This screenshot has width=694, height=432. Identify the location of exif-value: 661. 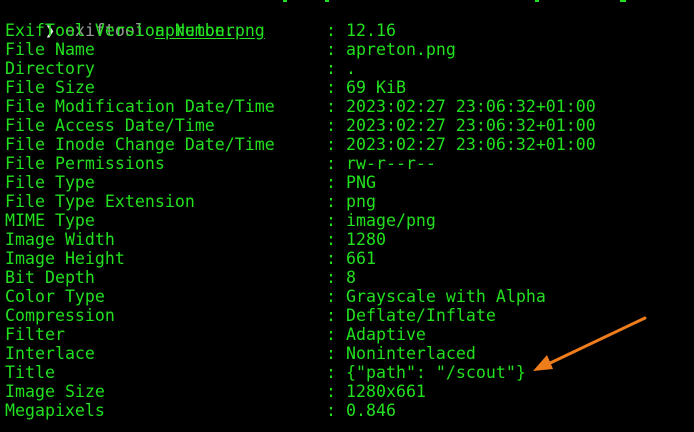
(361, 258).